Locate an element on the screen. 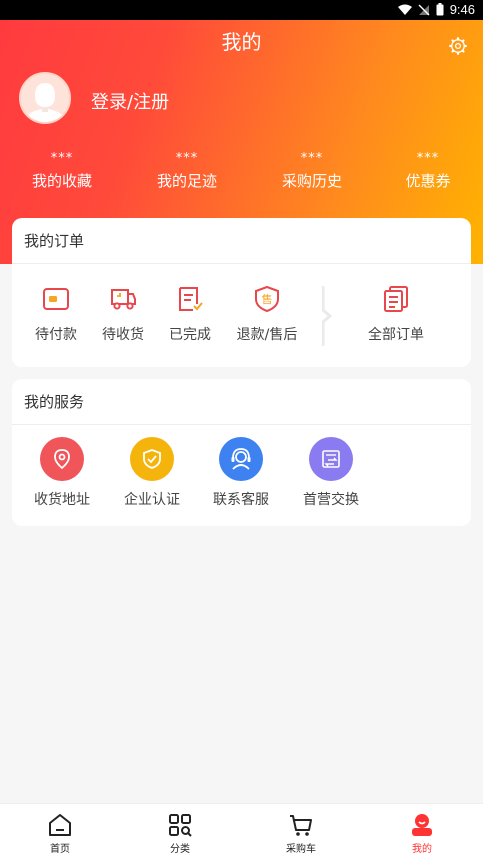 The height and width of the screenshot is (860, 483). stat-footprints: *** 我的足迹 is located at coordinates (187, 171).